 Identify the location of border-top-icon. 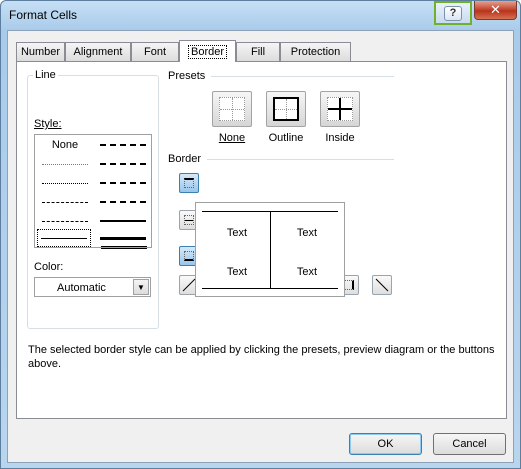
(189, 183).